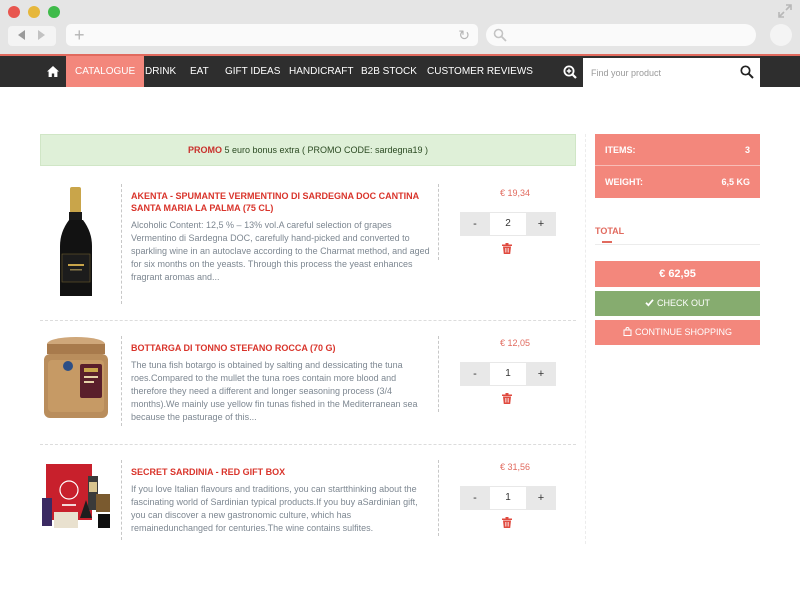  Describe the element at coordinates (76, 240) in the screenshot. I see `product-image-wine-bottle` at that location.